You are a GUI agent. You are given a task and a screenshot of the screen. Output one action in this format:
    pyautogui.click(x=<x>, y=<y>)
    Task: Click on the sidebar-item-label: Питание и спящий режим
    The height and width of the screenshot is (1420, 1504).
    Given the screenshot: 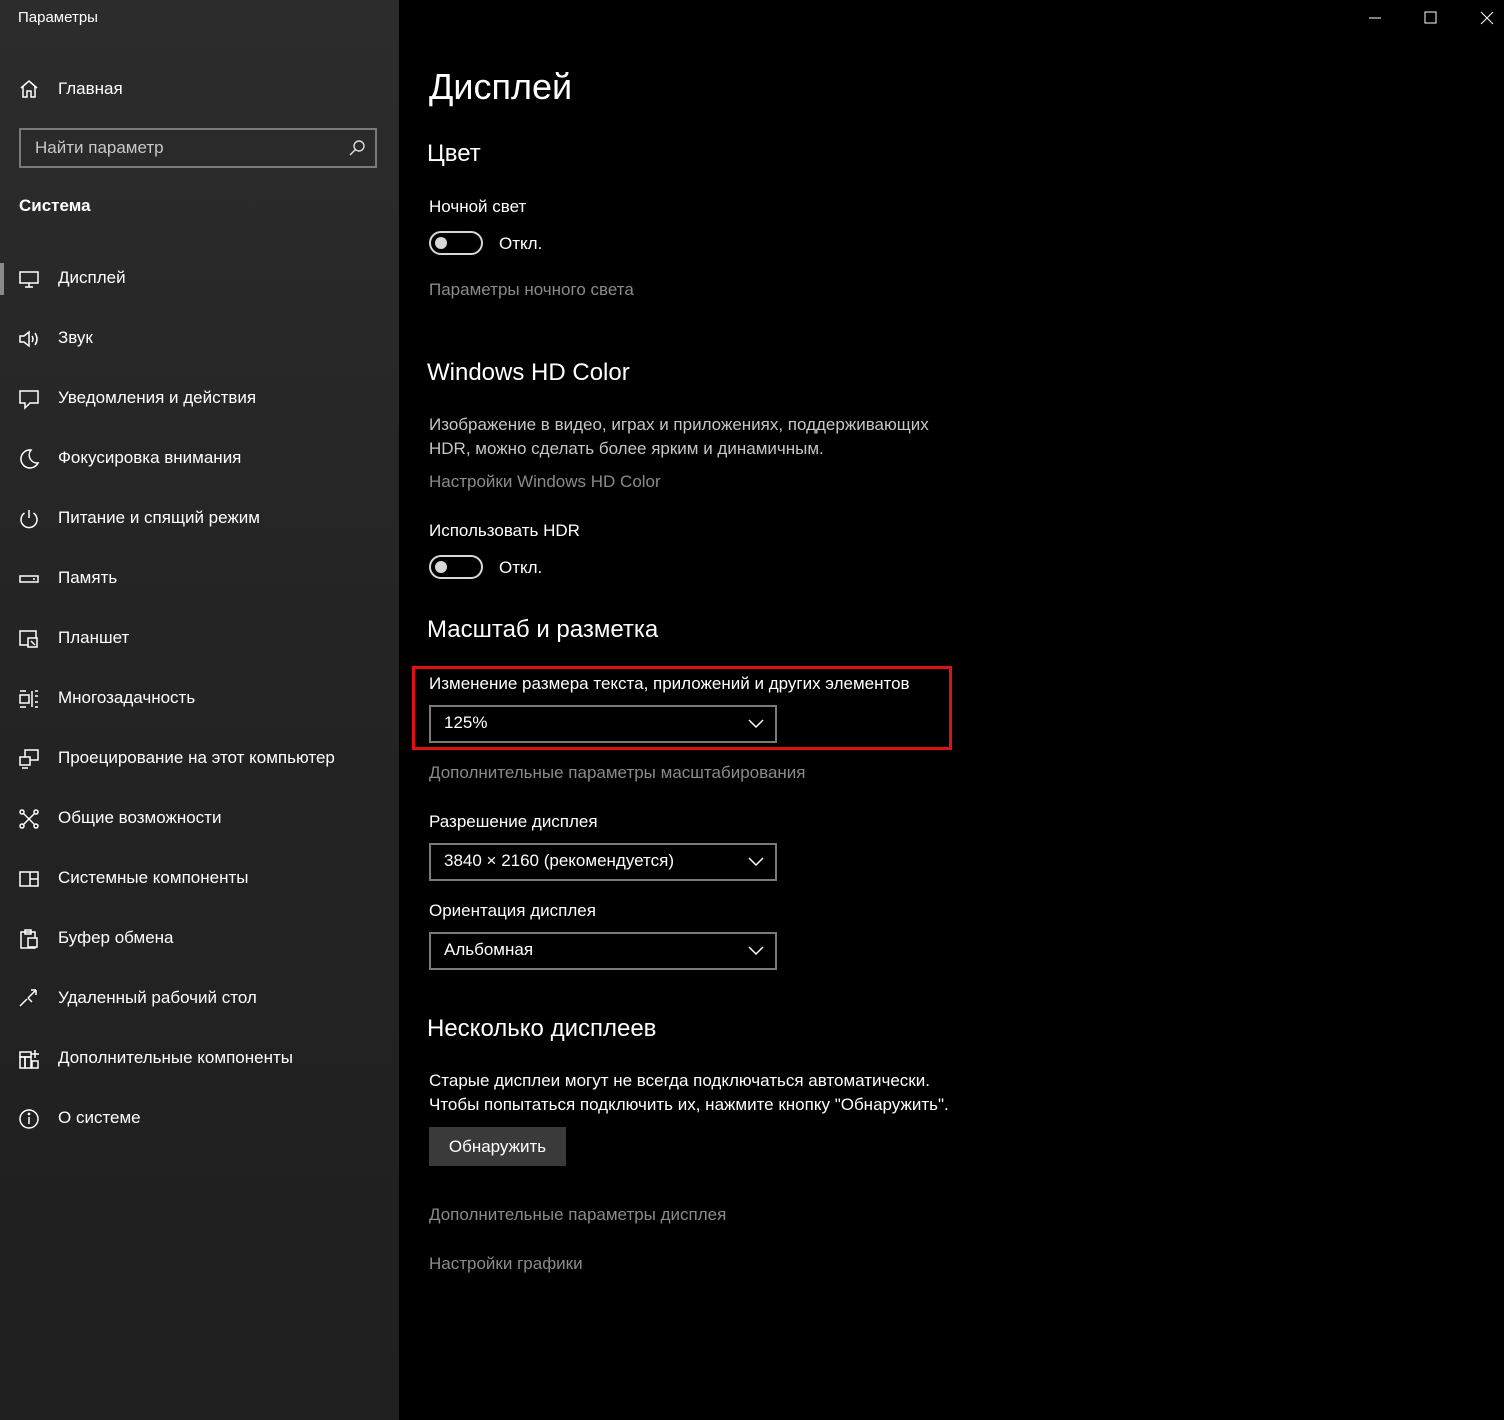 What is the action you would take?
    pyautogui.click(x=159, y=517)
    